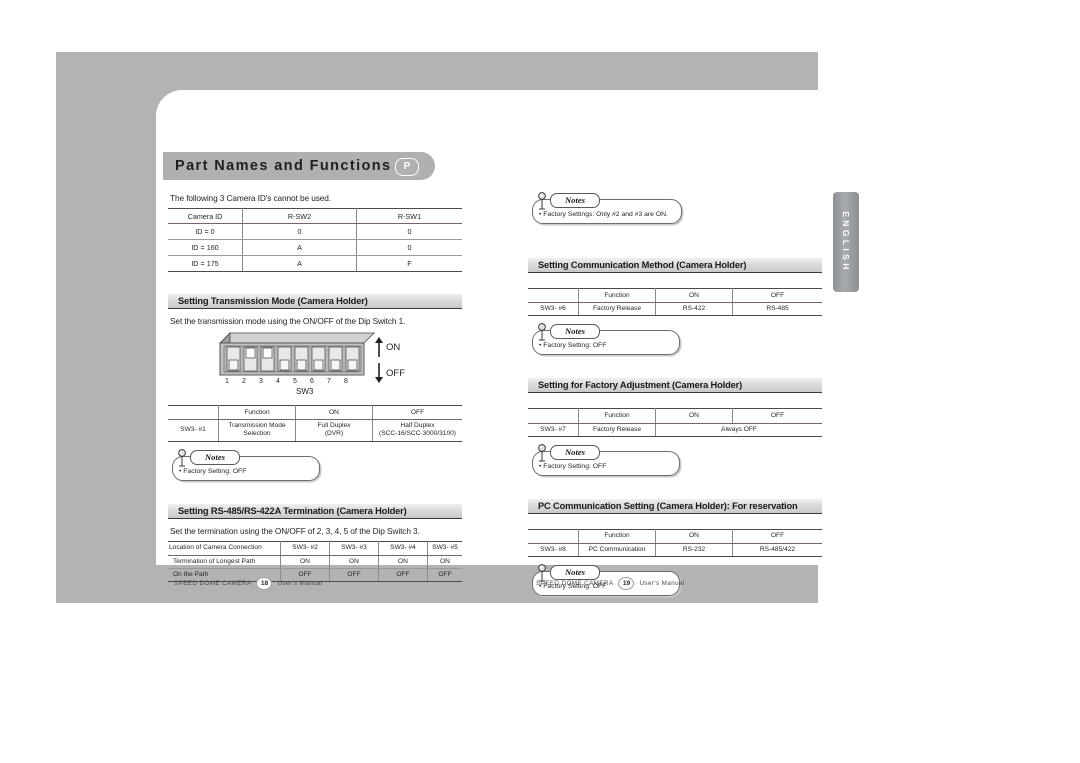 The width and height of the screenshot is (1080, 763). I want to click on page-title-banner: Part Names and Functions P, so click(299, 166).